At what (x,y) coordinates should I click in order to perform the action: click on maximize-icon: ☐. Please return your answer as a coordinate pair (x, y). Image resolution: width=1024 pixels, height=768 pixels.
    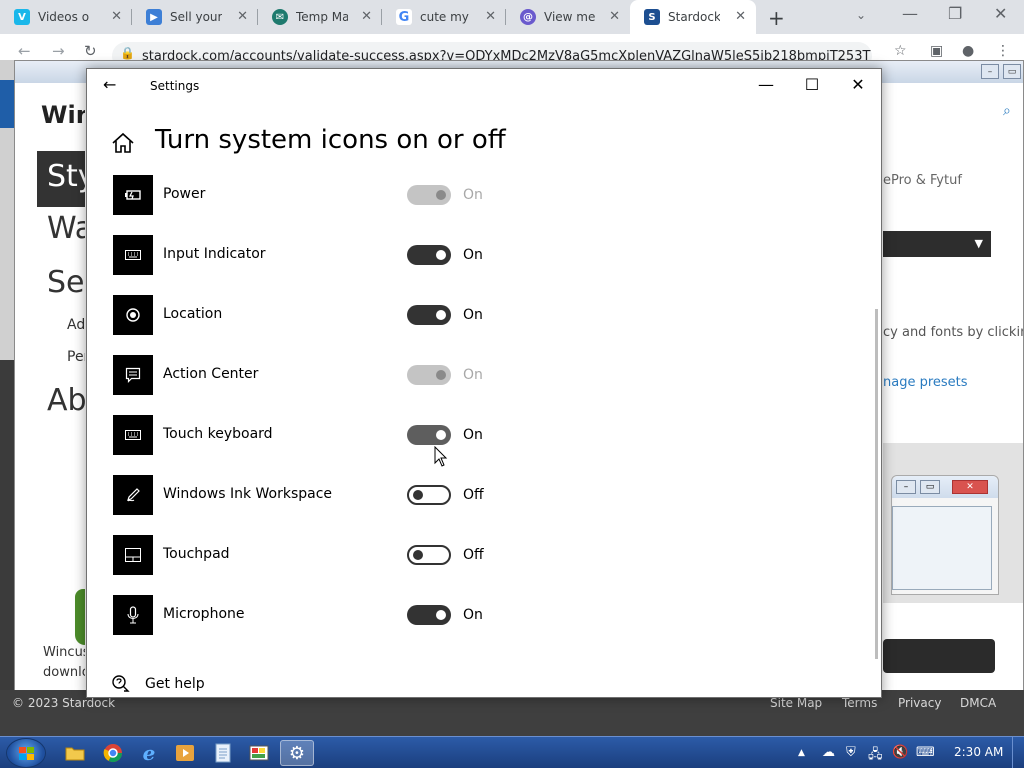
    Looking at the image, I should click on (812, 84).